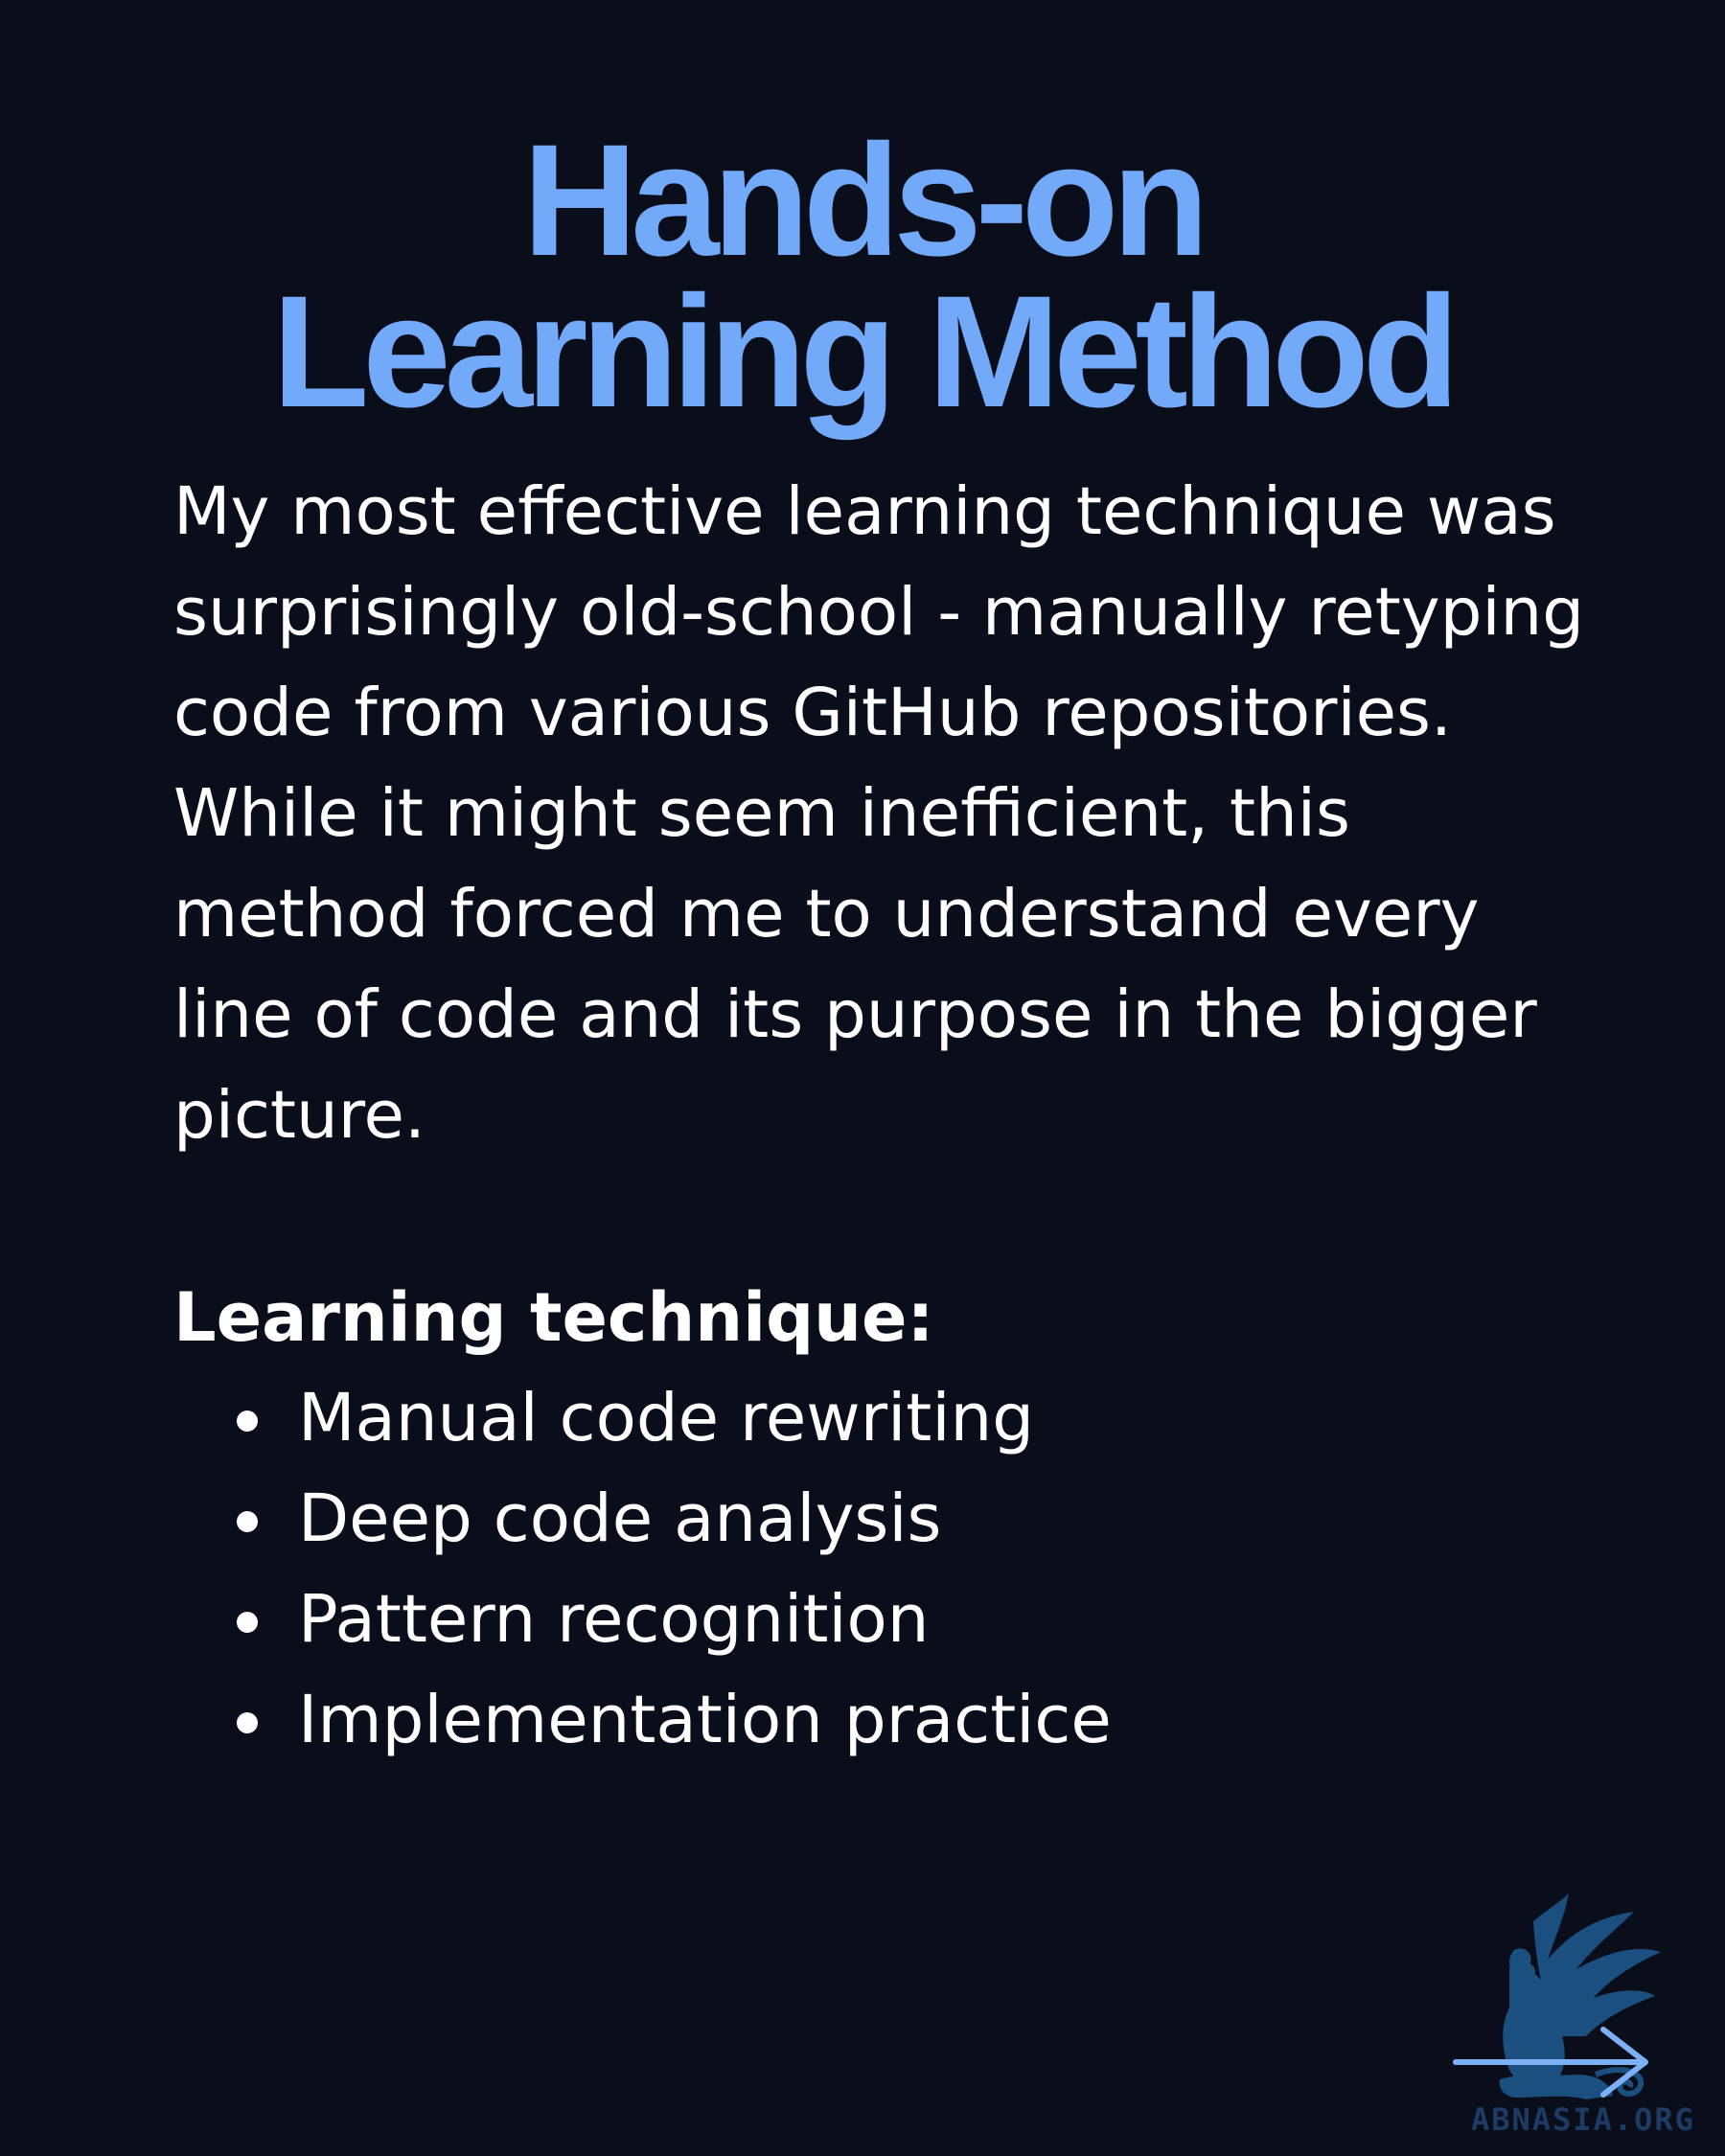 The height and width of the screenshot is (2156, 1725). I want to click on list-item: Pattern recognition, so click(642, 1620).